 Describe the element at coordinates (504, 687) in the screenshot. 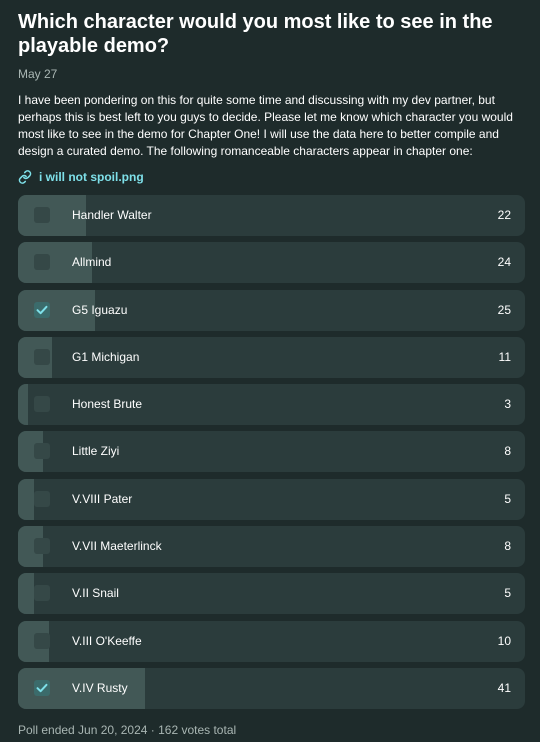

I see `poll-option-votes: 41` at that location.